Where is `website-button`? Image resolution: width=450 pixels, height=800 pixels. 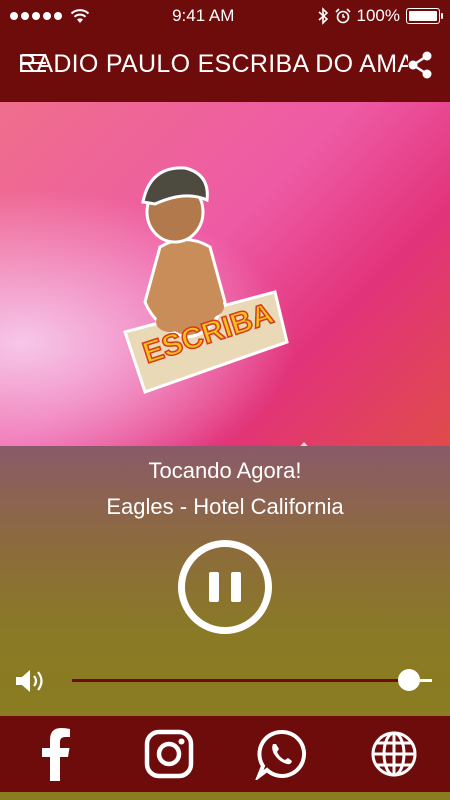 website-button is located at coordinates (394, 754).